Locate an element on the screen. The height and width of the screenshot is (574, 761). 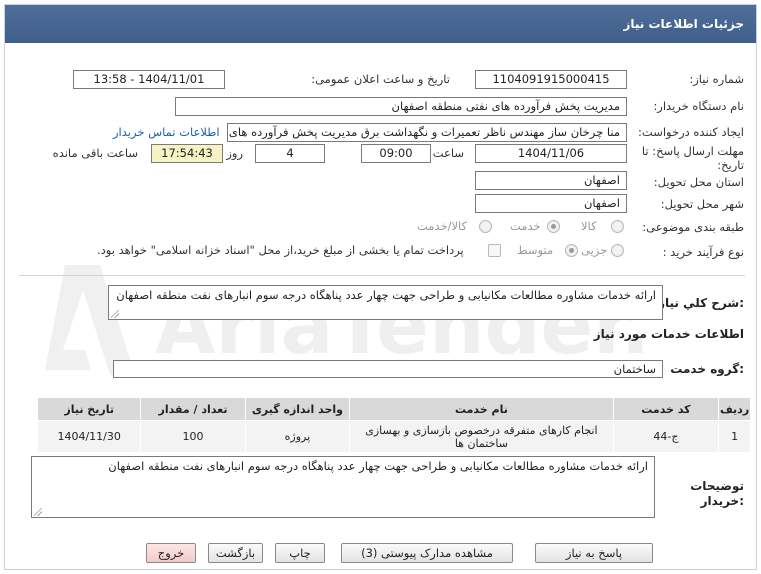
category-radio-goods-service is located at coordinates (485, 226).